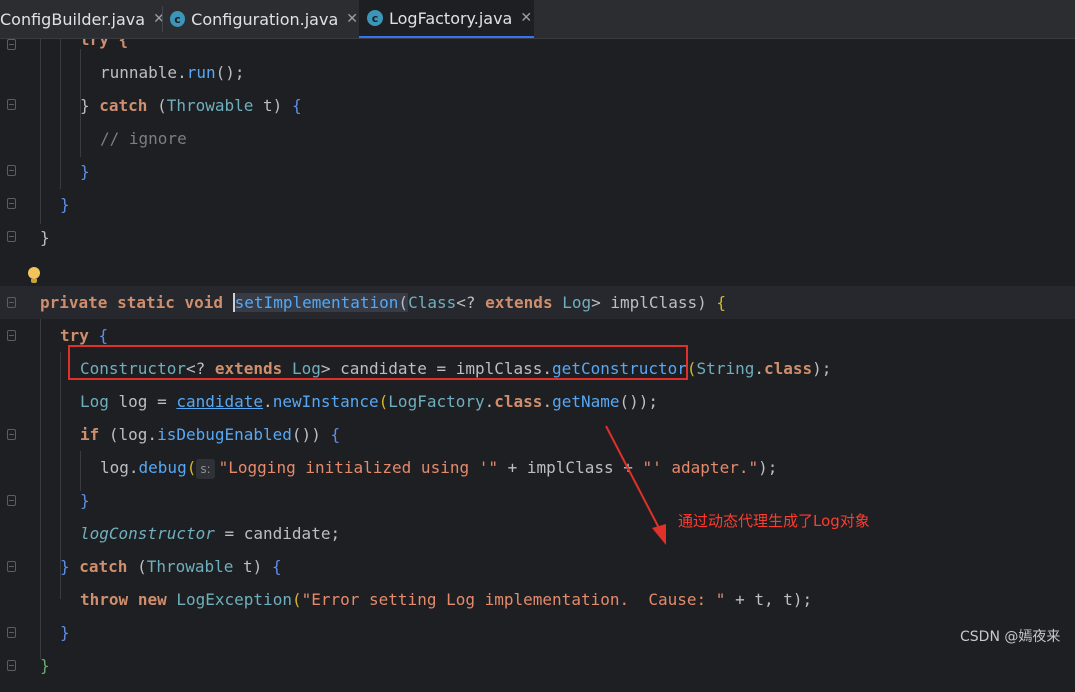  What do you see at coordinates (774, 521) in the screenshot?
I see `annotation-text: 通过动态代理生成了Log对象` at bounding box center [774, 521].